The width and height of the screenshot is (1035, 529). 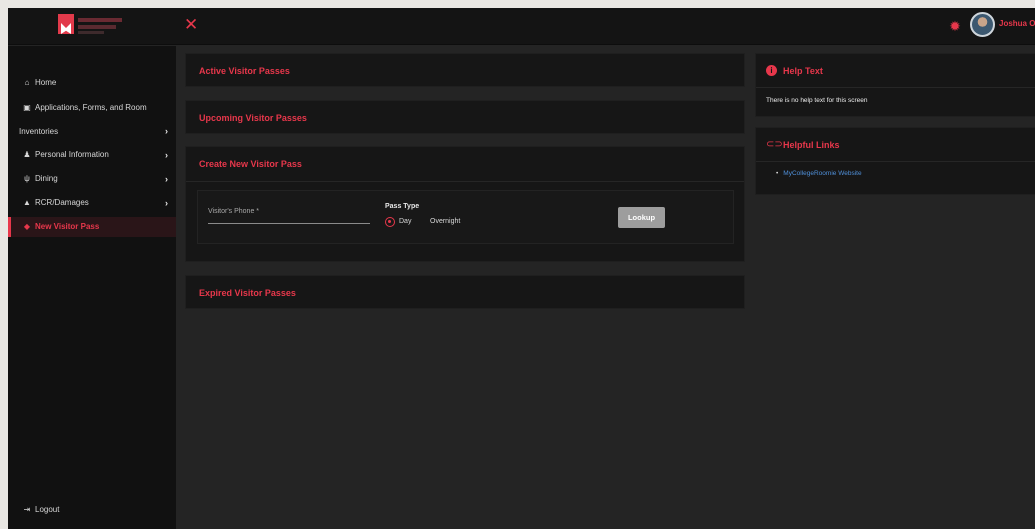 What do you see at coordinates (27, 509) in the screenshot?
I see `logout-icon: ⇥` at bounding box center [27, 509].